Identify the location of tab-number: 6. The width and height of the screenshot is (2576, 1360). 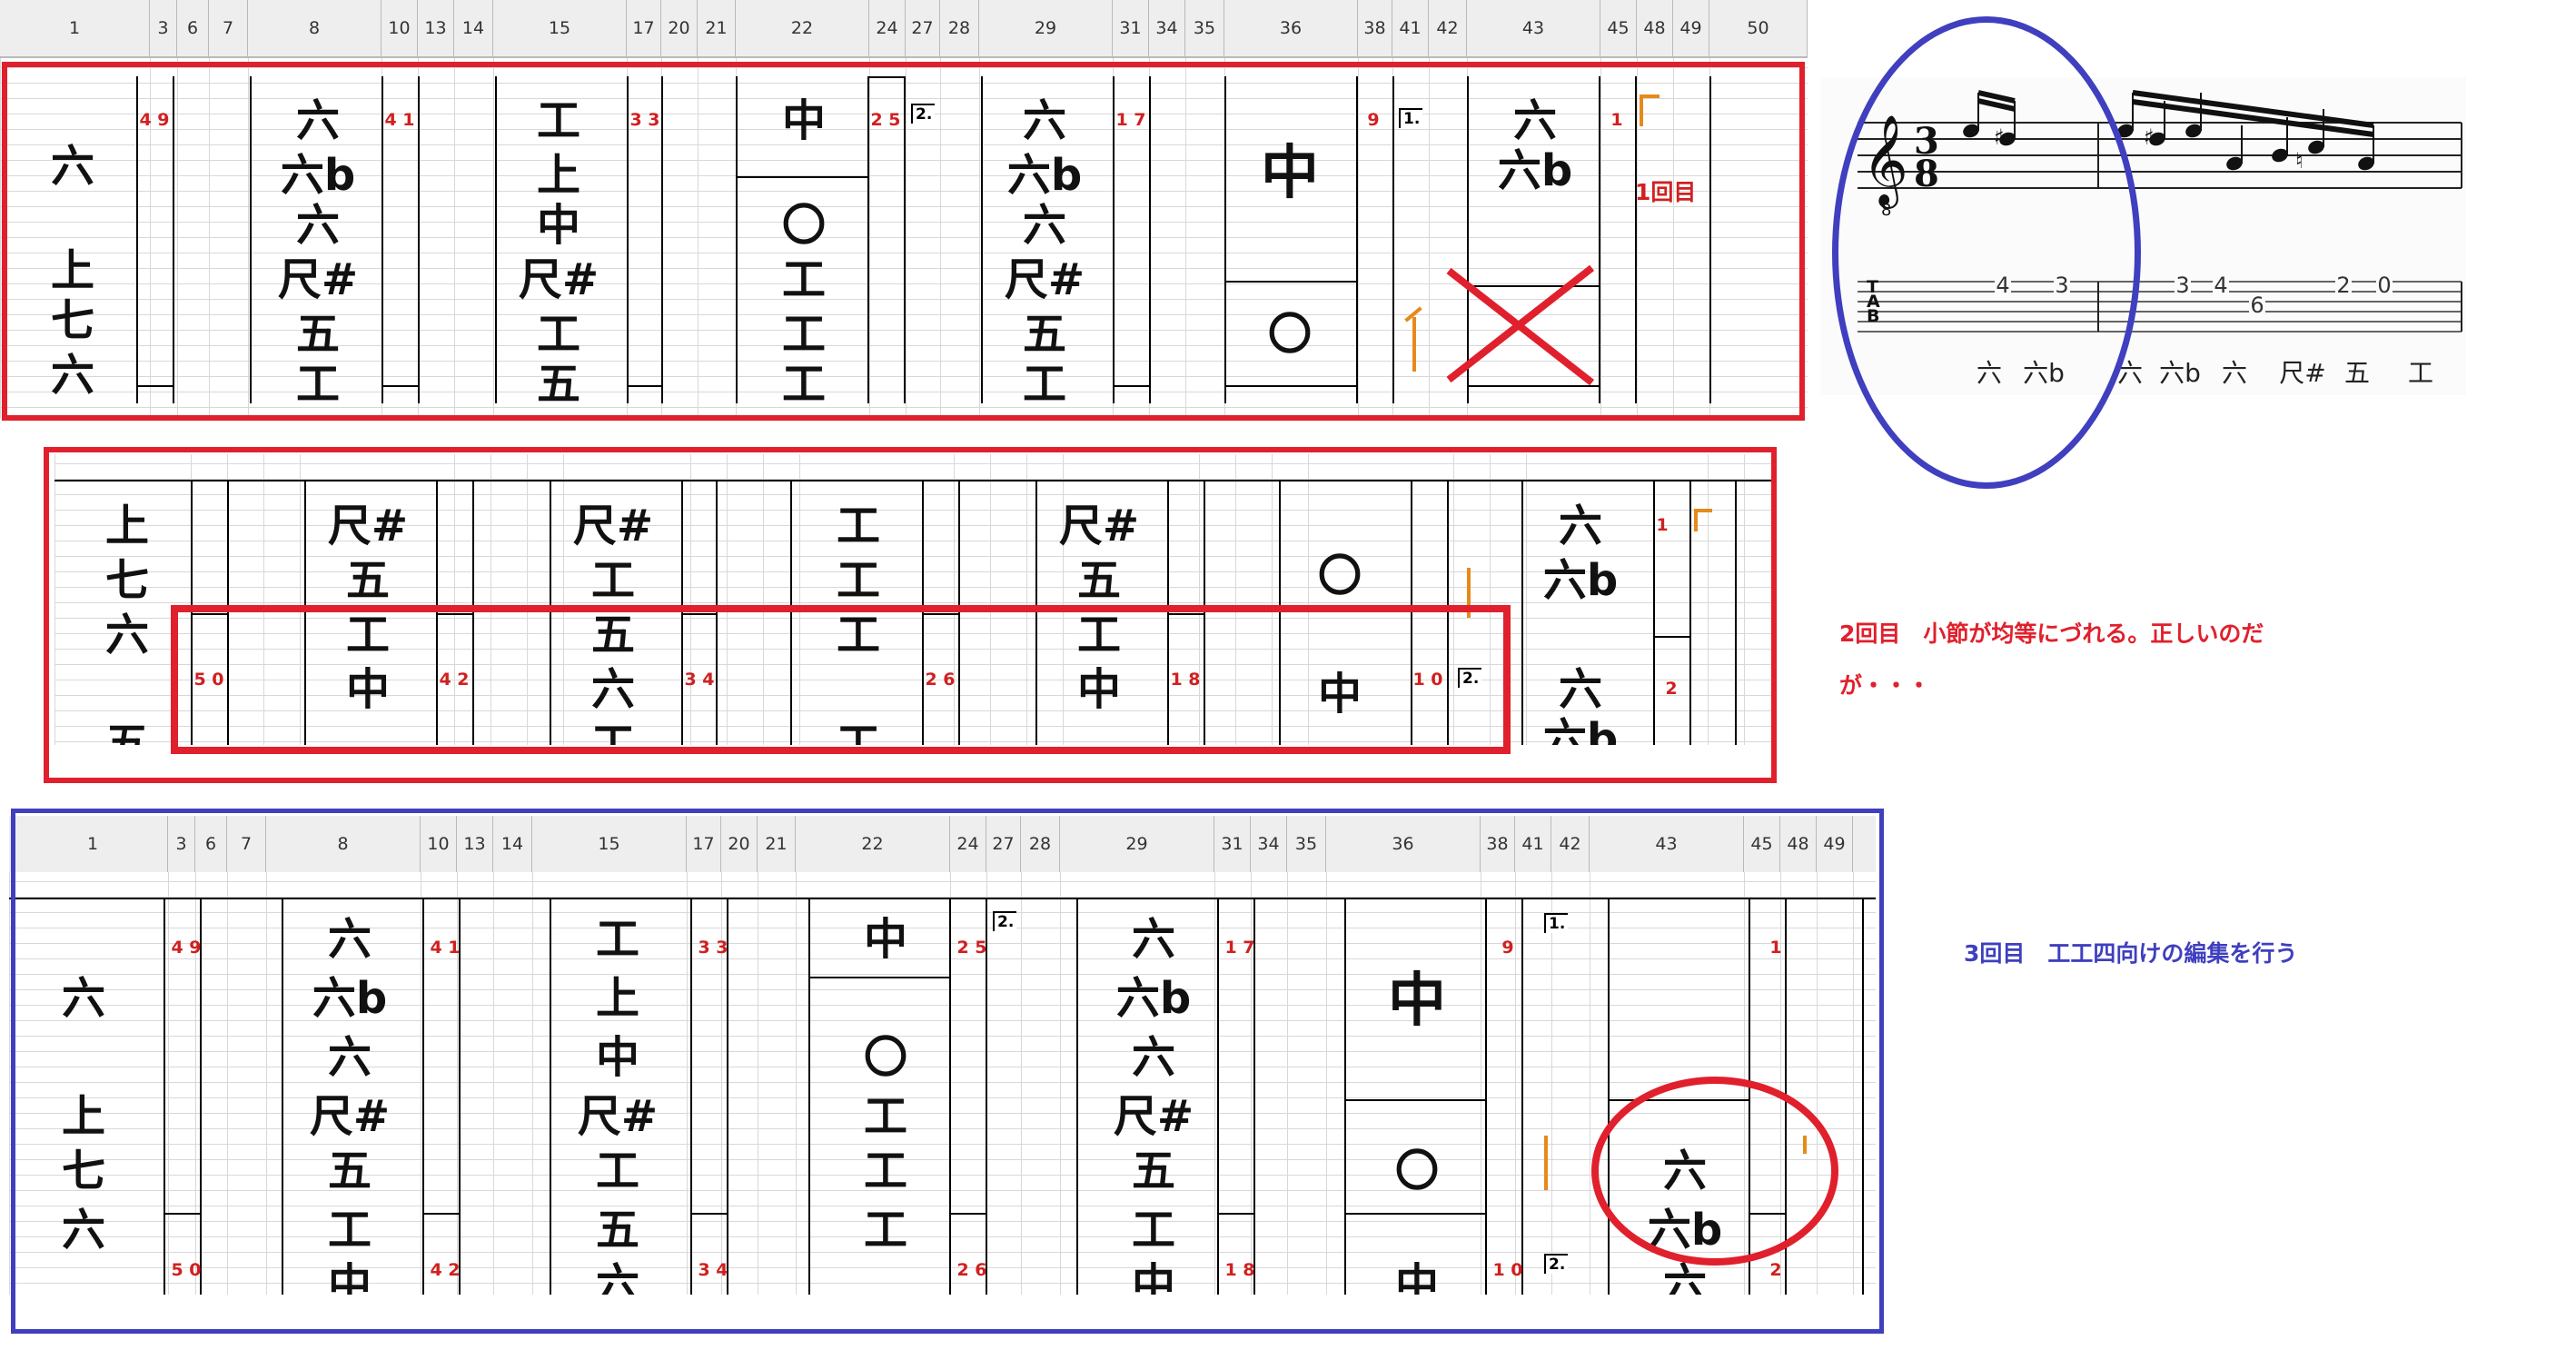
(2257, 305).